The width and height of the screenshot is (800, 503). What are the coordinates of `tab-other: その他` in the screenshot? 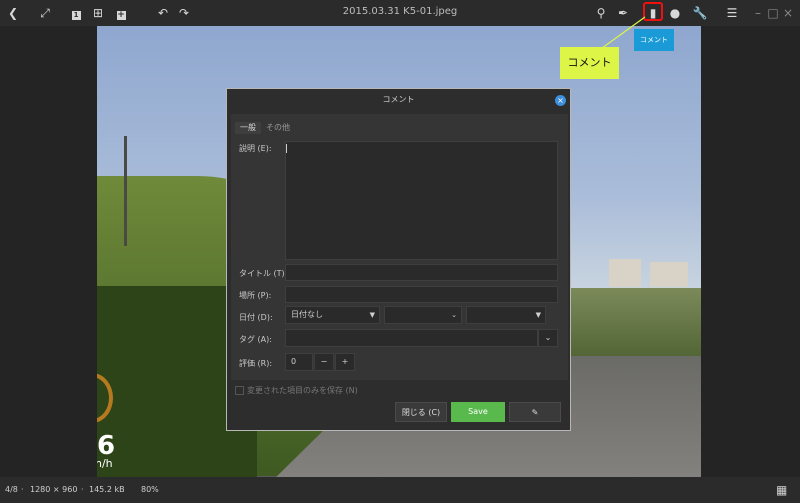 It's located at (278, 128).